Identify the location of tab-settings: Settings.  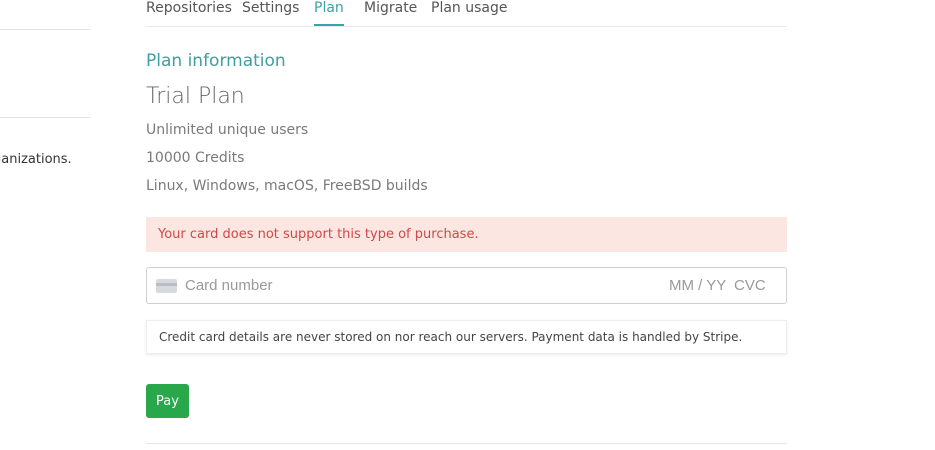
(270, 12).